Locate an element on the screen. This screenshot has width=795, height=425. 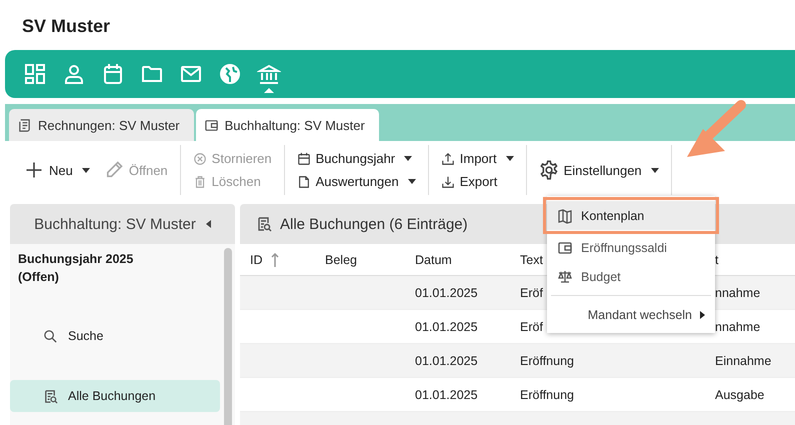
table-title: Alle Buchungen (6 Einträge) is located at coordinates (374, 224).